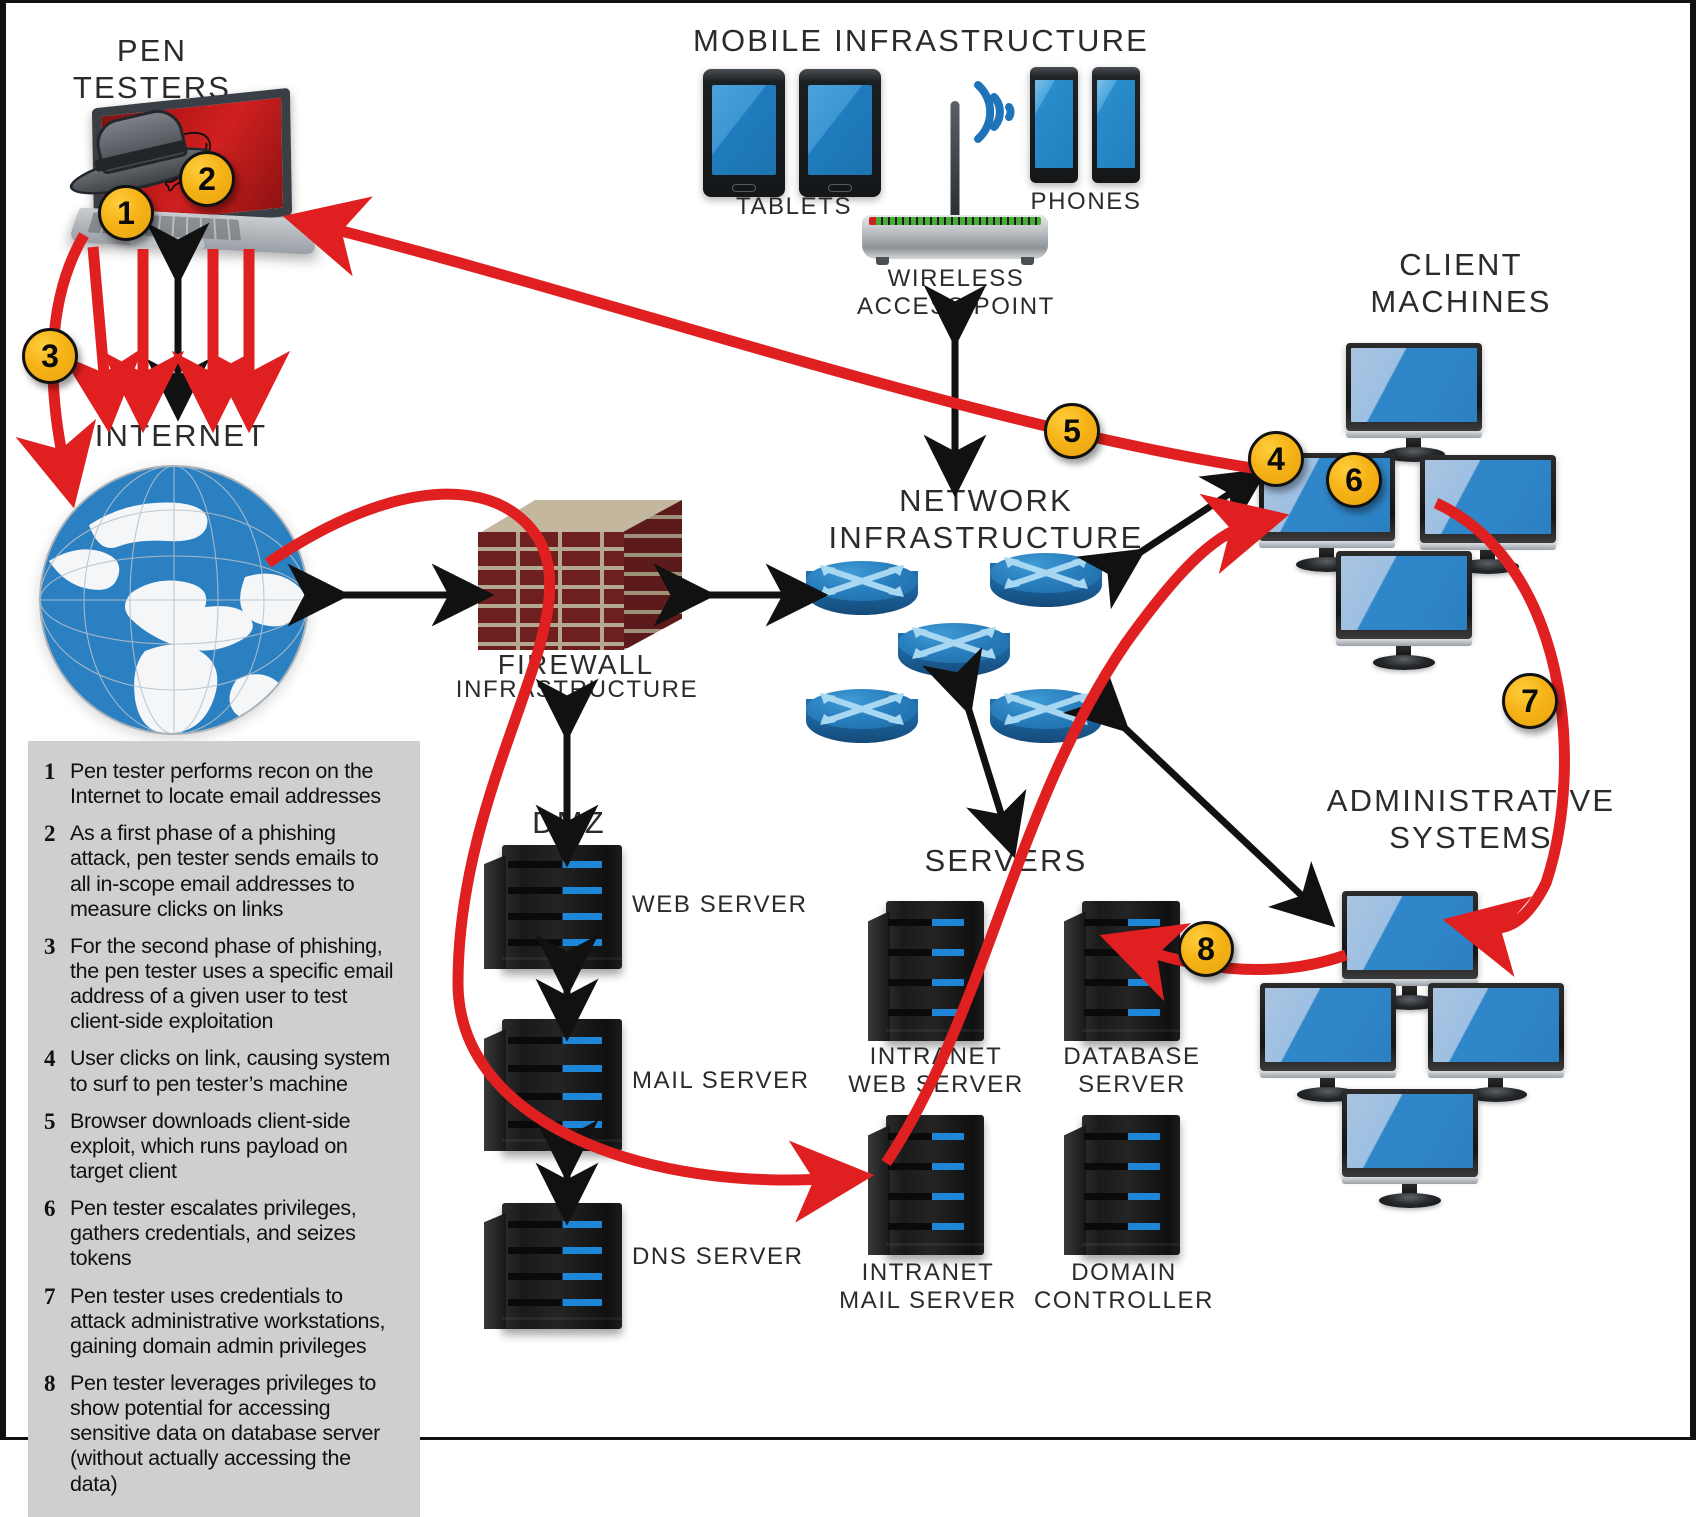  I want to click on intranet-mail-server, so click(926, 1185).